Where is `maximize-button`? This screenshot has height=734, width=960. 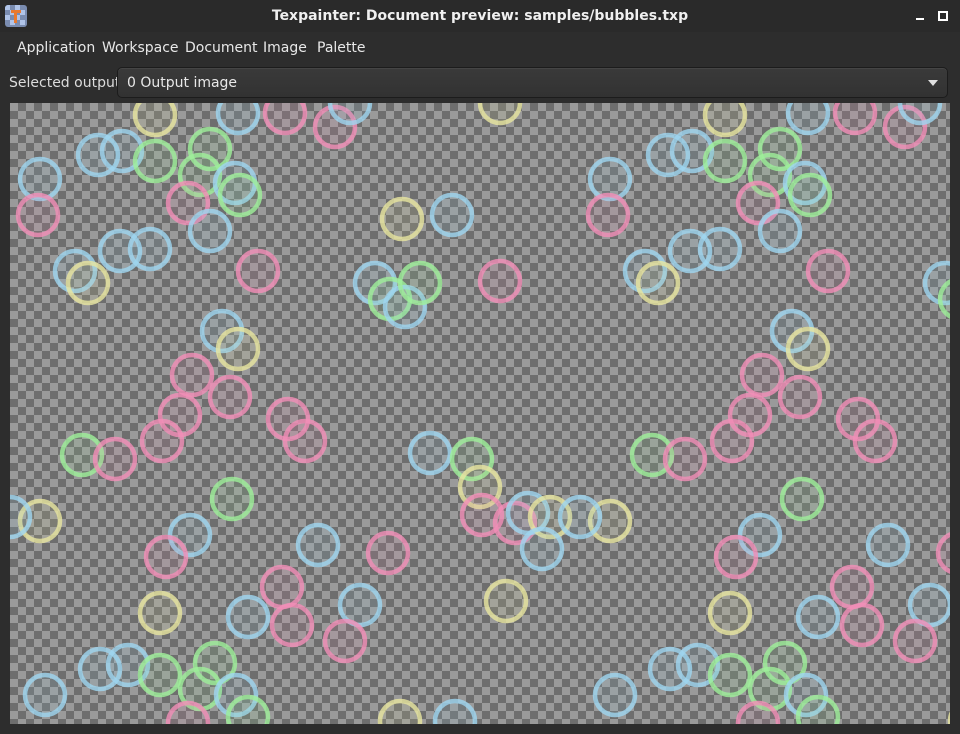 maximize-button is located at coordinates (943, 16).